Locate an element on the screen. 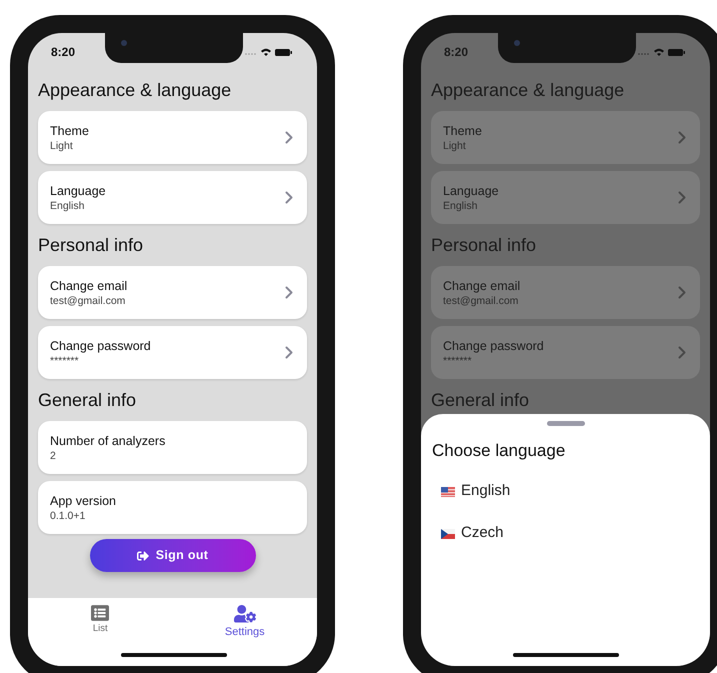 The image size is (717, 673). drag-handle is located at coordinates (565, 423).